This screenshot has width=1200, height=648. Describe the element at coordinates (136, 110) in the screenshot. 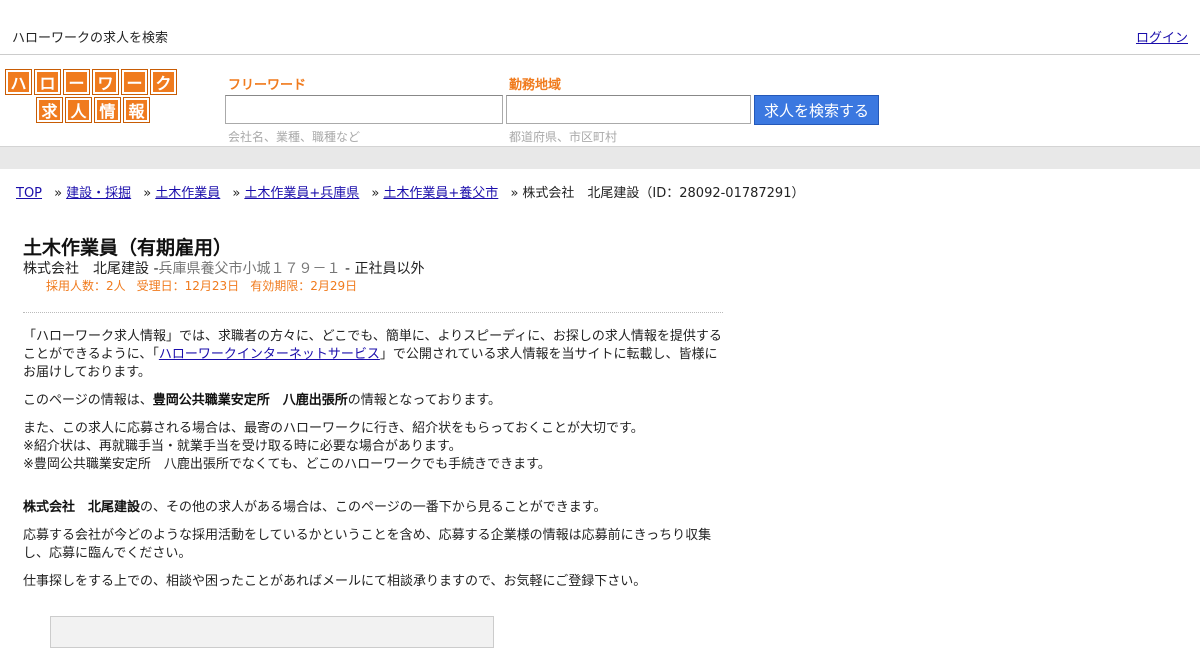

I see `logo-tile: 報` at that location.